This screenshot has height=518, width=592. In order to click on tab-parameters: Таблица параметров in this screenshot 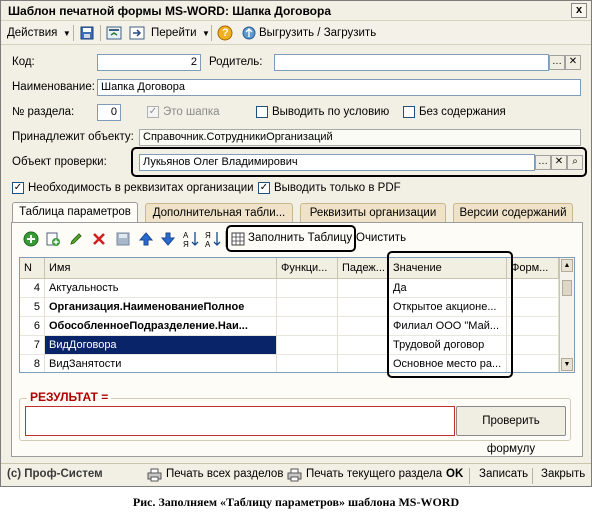, I will do `click(75, 212)`.